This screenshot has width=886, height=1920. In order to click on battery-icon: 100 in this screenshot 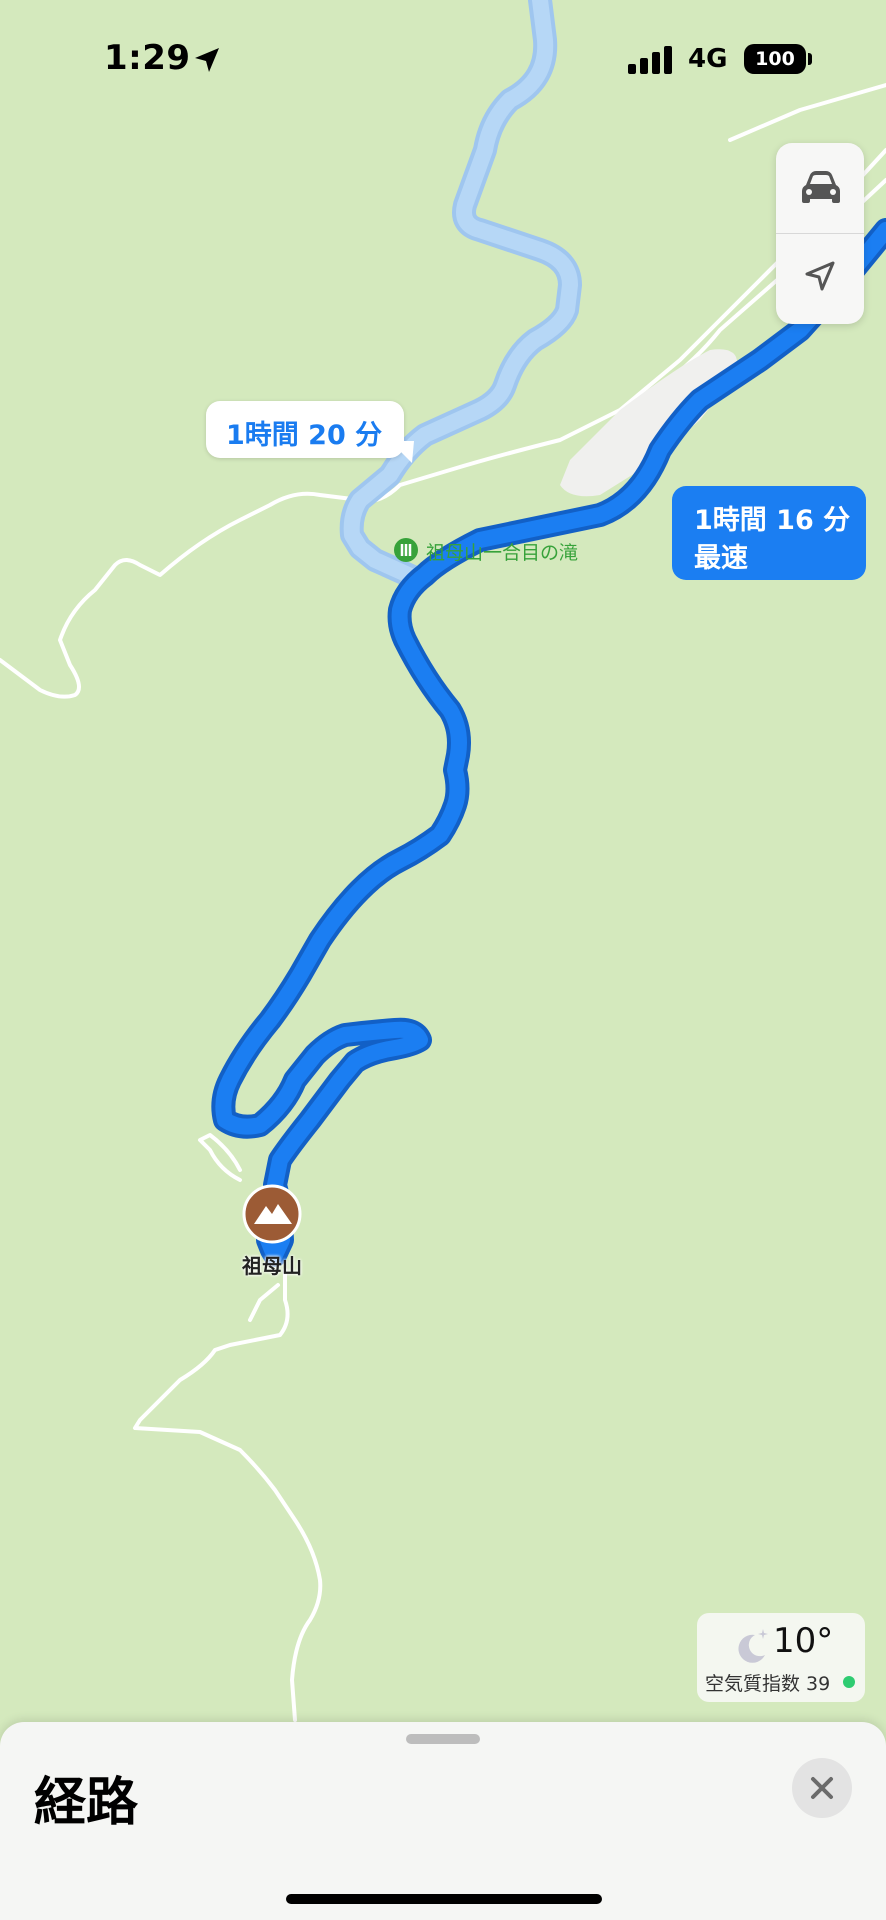, I will do `click(775, 59)`.